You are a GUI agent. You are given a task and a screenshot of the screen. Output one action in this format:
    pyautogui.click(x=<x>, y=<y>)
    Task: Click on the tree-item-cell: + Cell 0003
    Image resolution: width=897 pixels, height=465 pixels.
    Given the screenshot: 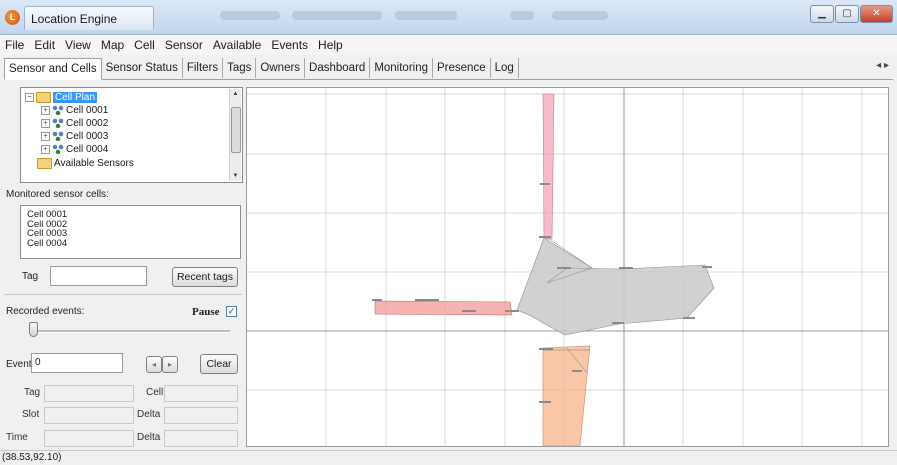 What is the action you would take?
    pyautogui.click(x=74, y=137)
    